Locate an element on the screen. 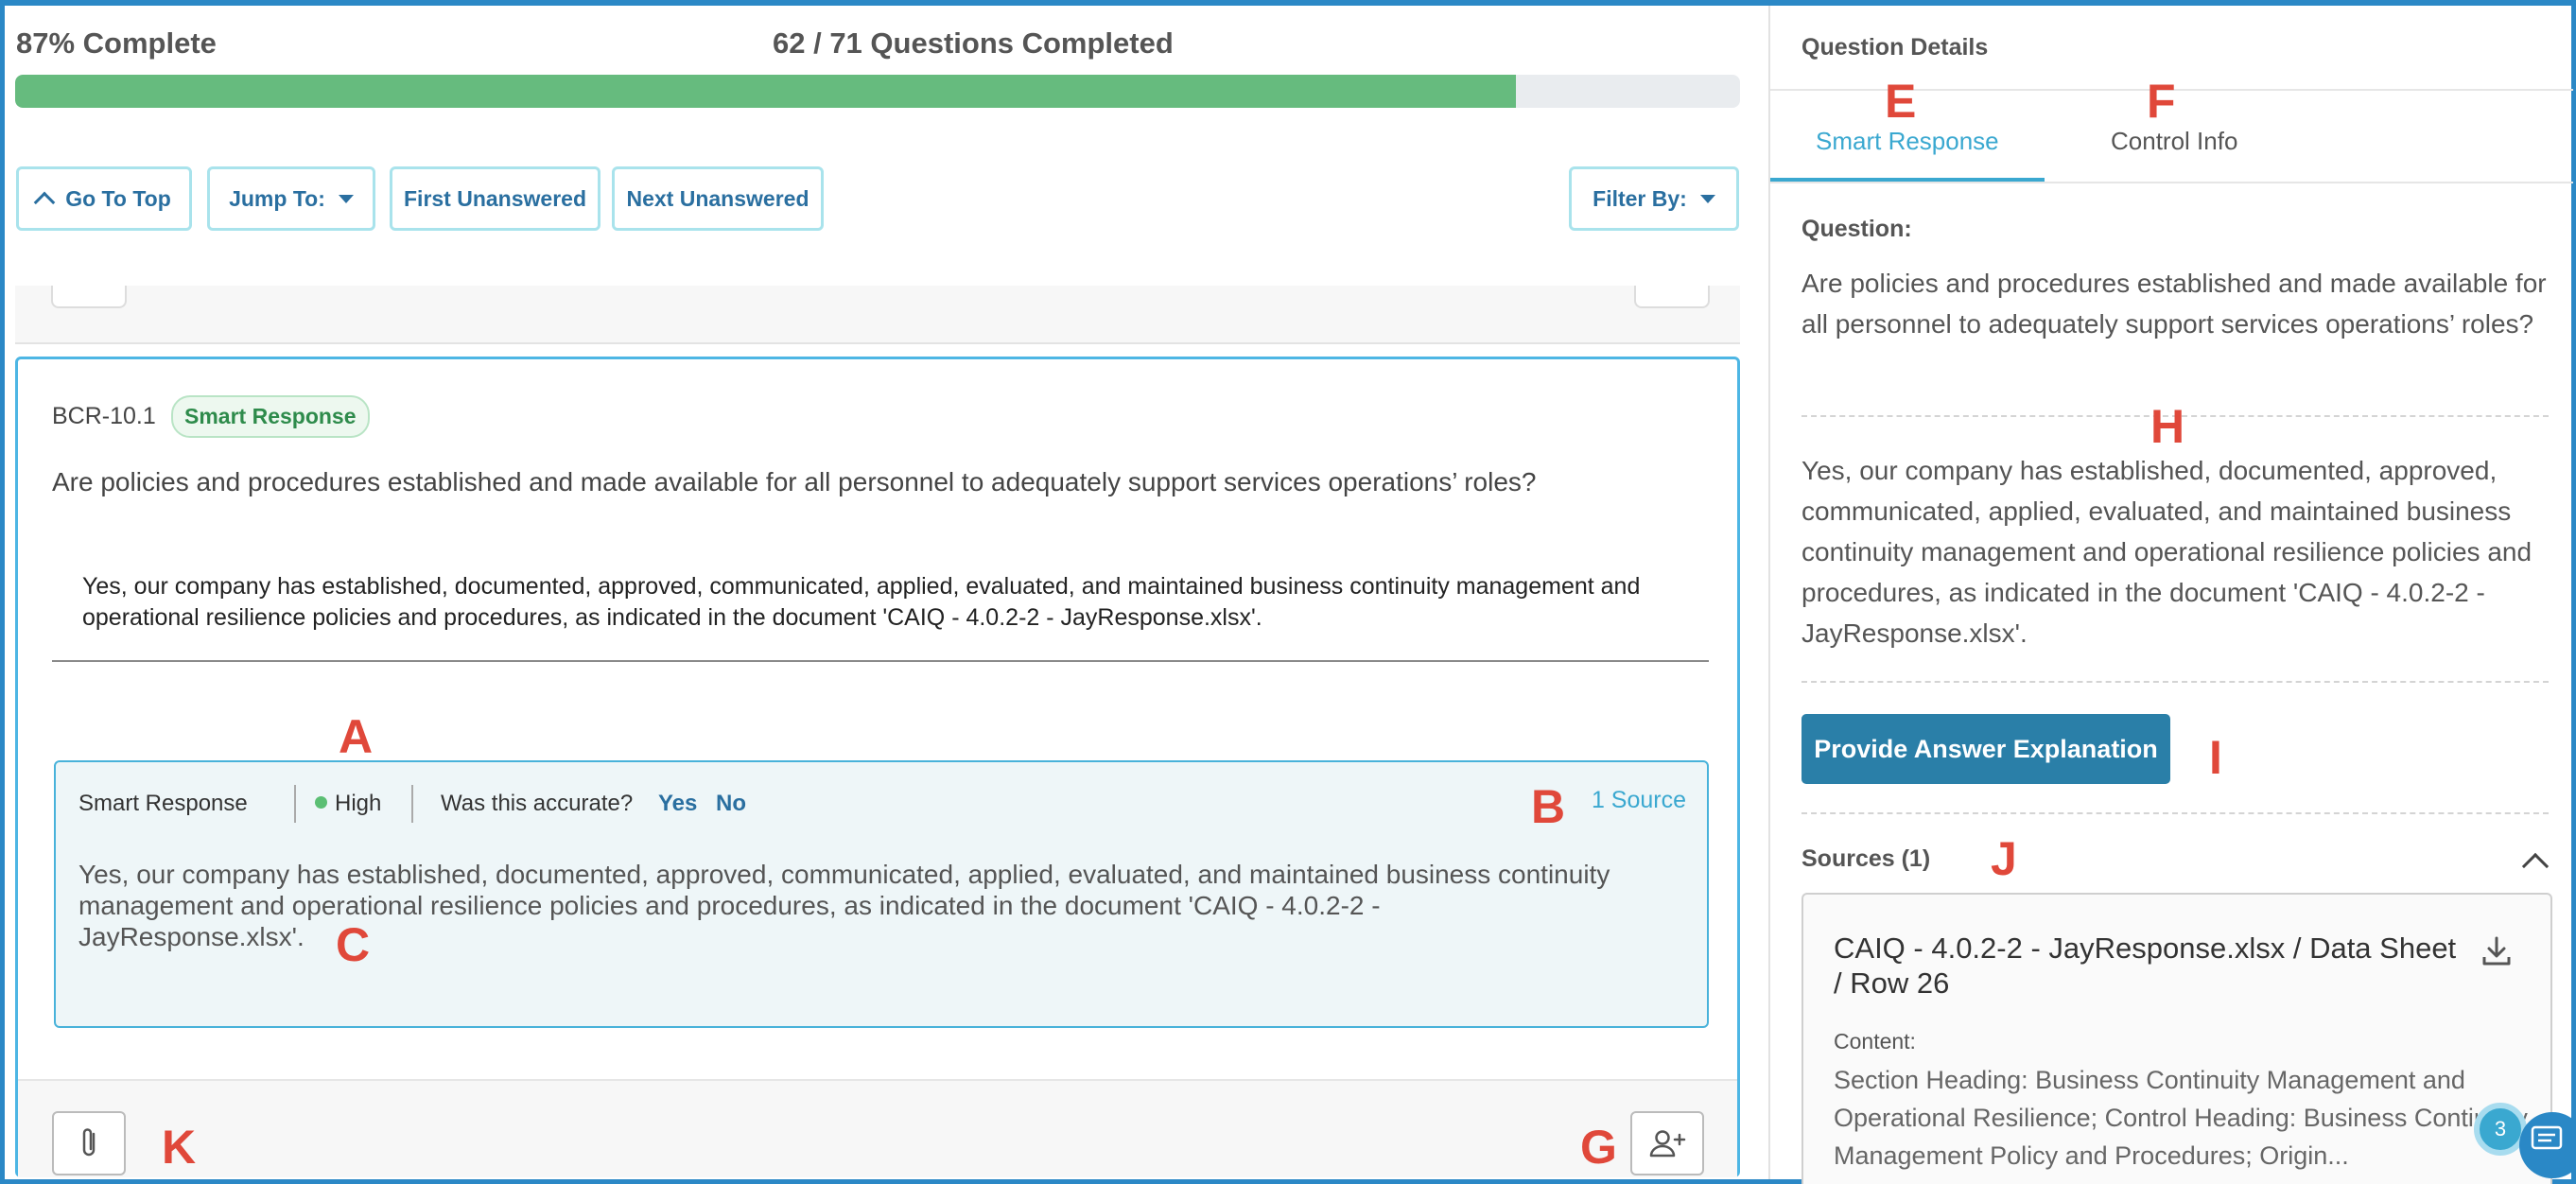 Image resolution: width=2576 pixels, height=1184 pixels. card-footer: K G is located at coordinates (877, 1128).